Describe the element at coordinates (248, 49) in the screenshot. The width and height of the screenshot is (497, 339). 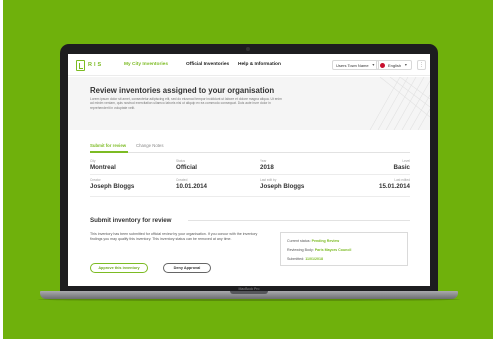
I see `camera` at that location.